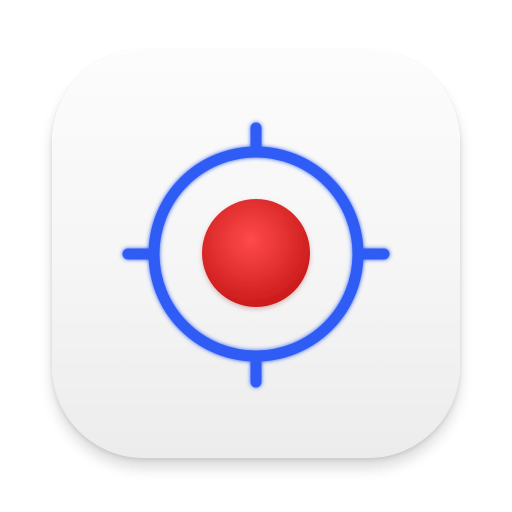 This screenshot has height=512, width=512. I want to click on target-dot, so click(256, 253).